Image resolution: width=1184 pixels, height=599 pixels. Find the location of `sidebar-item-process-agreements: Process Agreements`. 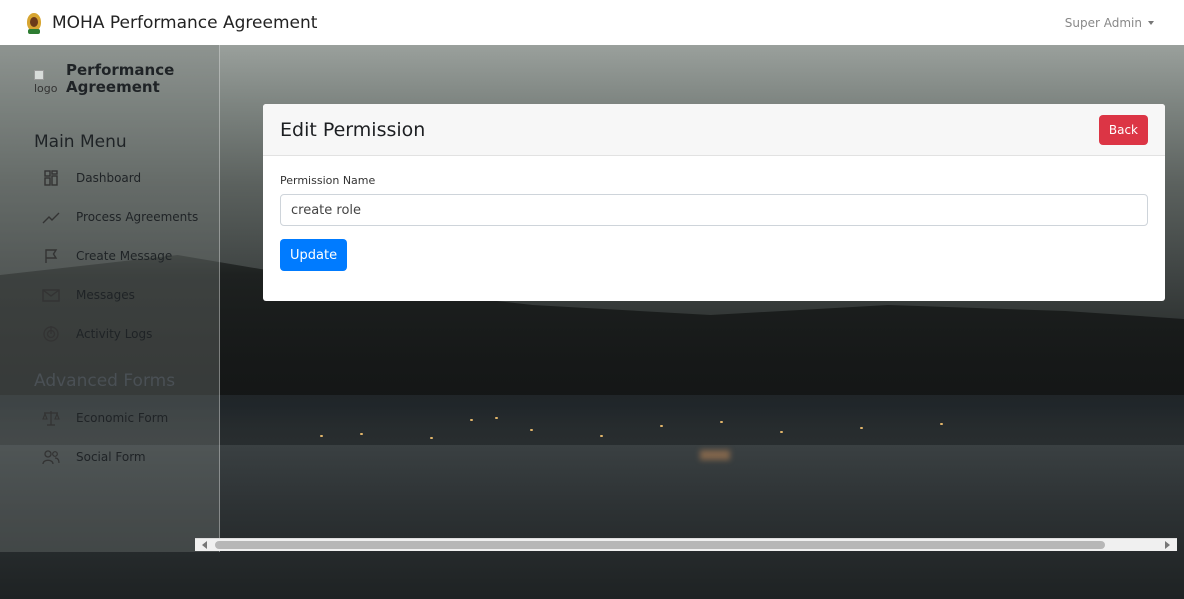

sidebar-item-process-agreements: Process Agreements is located at coordinates (119, 217).